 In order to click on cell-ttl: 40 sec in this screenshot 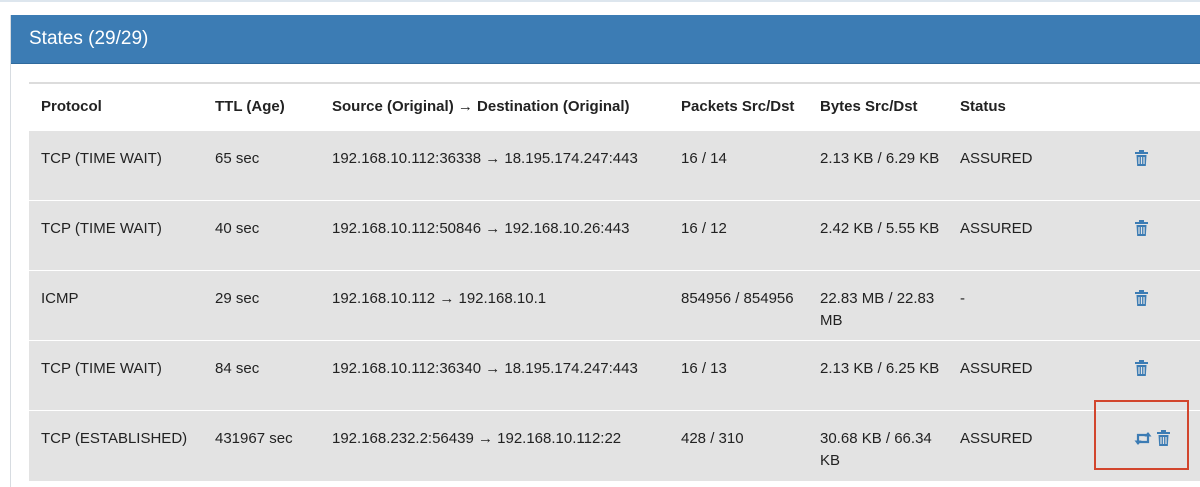, I will do `click(273, 235)`.